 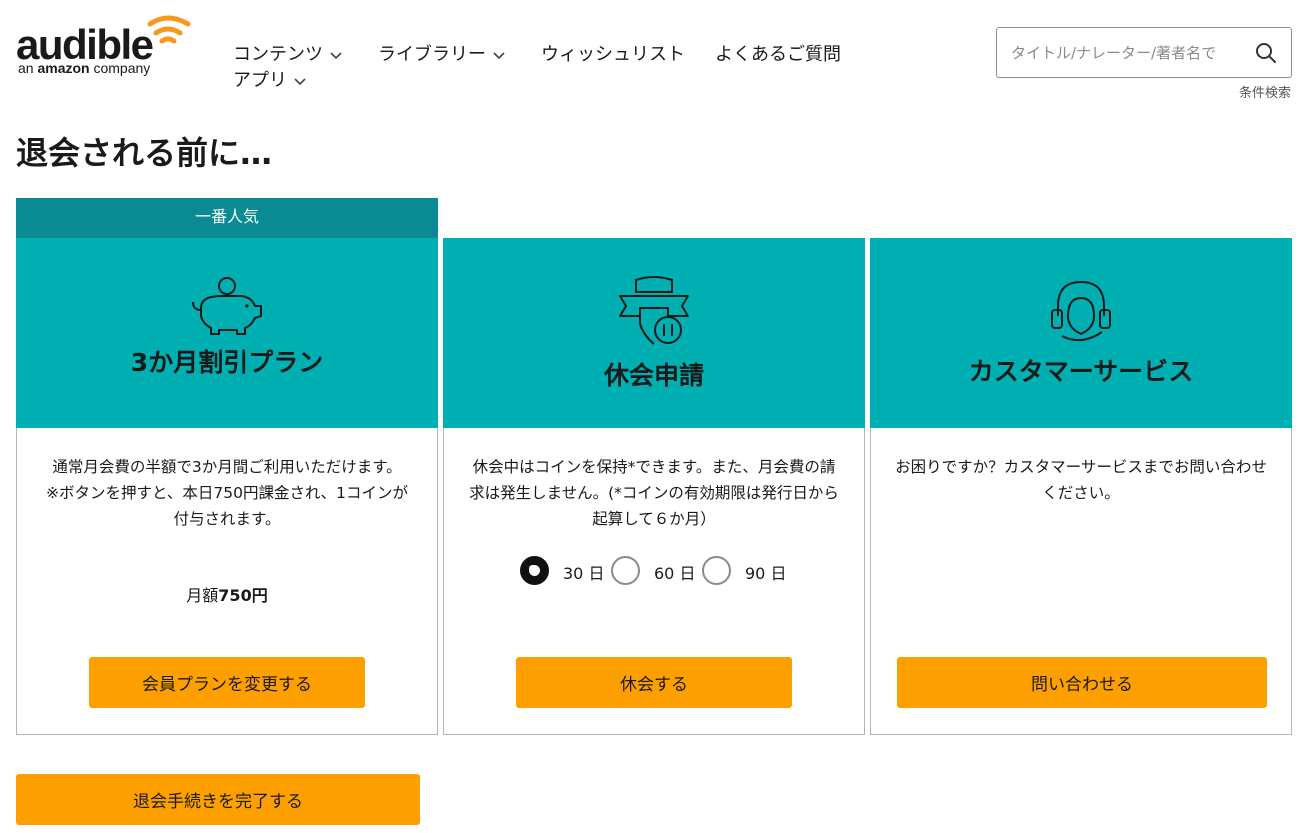 I want to click on card-title: カスタマーサービス, so click(x=1081, y=371).